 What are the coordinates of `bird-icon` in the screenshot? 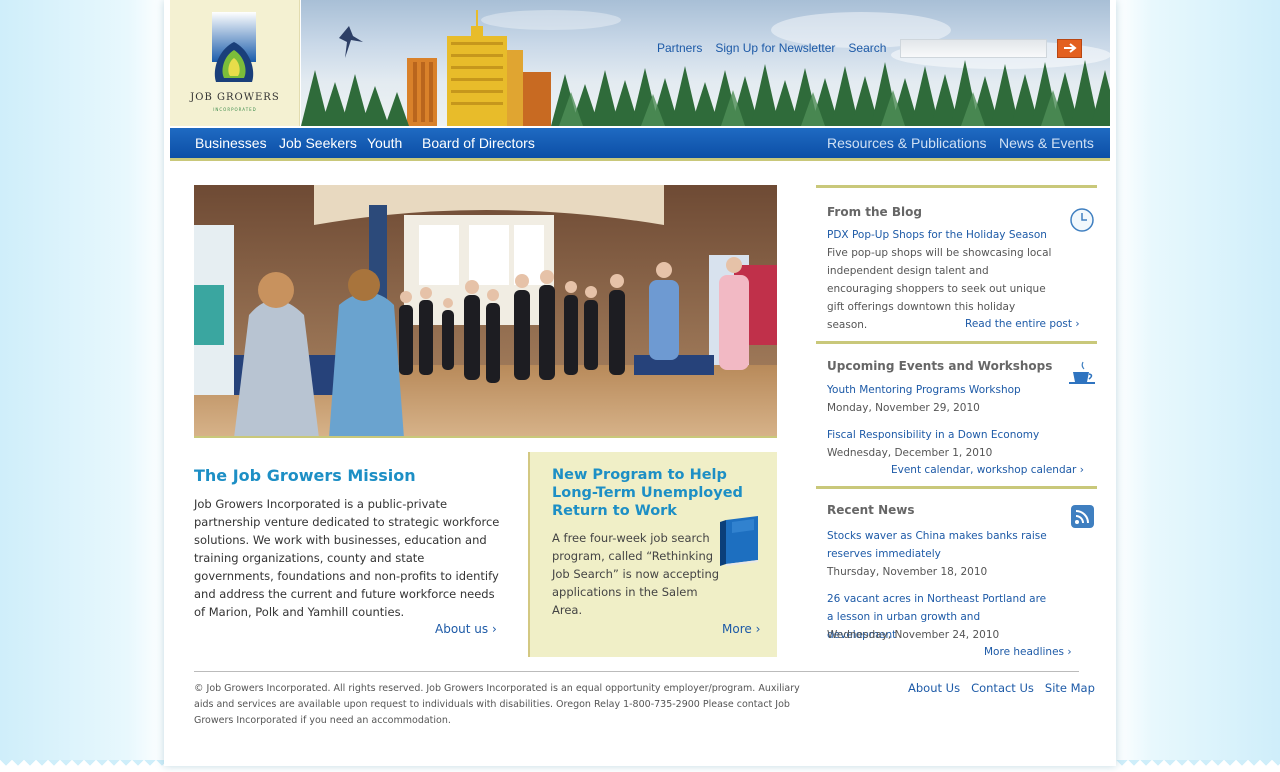 It's located at (351, 42).